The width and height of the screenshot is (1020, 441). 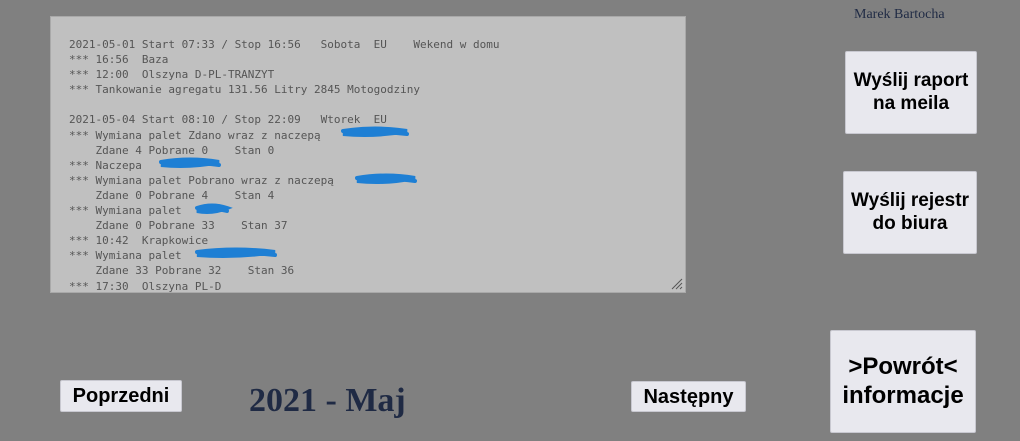 What do you see at coordinates (688, 396) in the screenshot?
I see `next-button: Następny` at bounding box center [688, 396].